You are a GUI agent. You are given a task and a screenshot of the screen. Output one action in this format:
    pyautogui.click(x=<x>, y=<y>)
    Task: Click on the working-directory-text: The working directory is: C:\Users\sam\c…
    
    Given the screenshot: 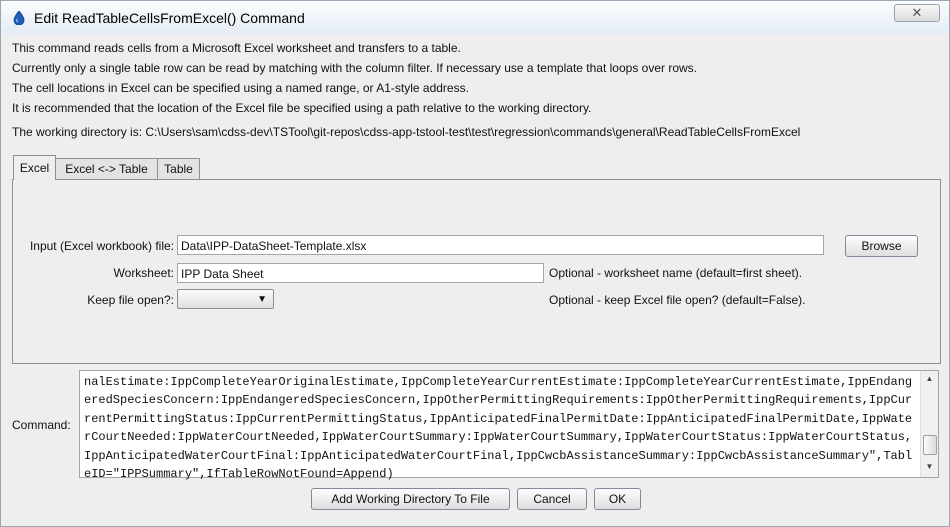 What is the action you would take?
    pyautogui.click(x=406, y=132)
    